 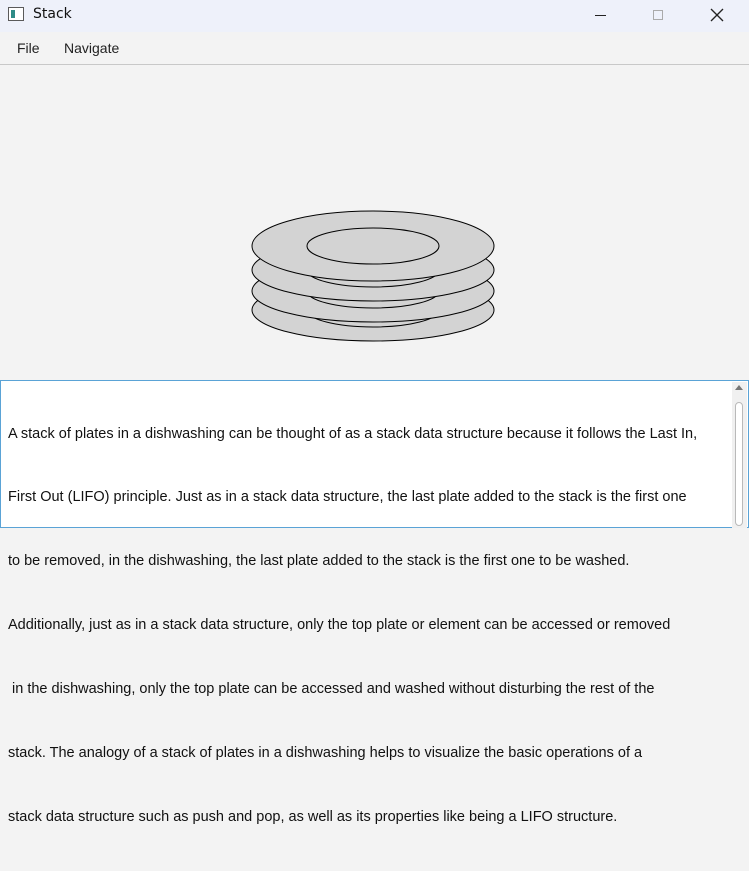 What do you see at coordinates (739, 464) in the screenshot?
I see `scroll-thumb` at bounding box center [739, 464].